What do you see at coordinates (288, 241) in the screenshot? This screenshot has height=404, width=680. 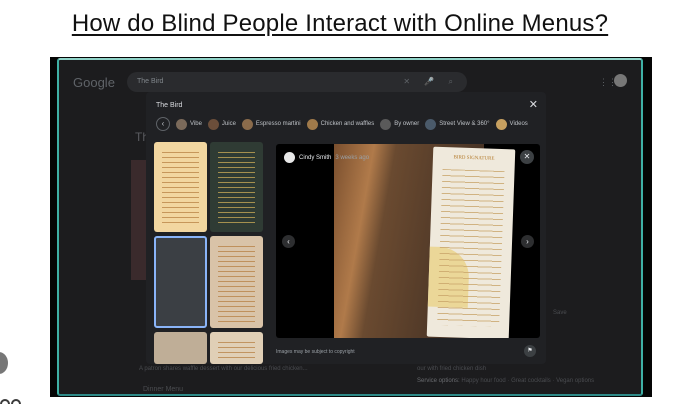 I see `previous-photo-icon: ‹` at bounding box center [288, 241].